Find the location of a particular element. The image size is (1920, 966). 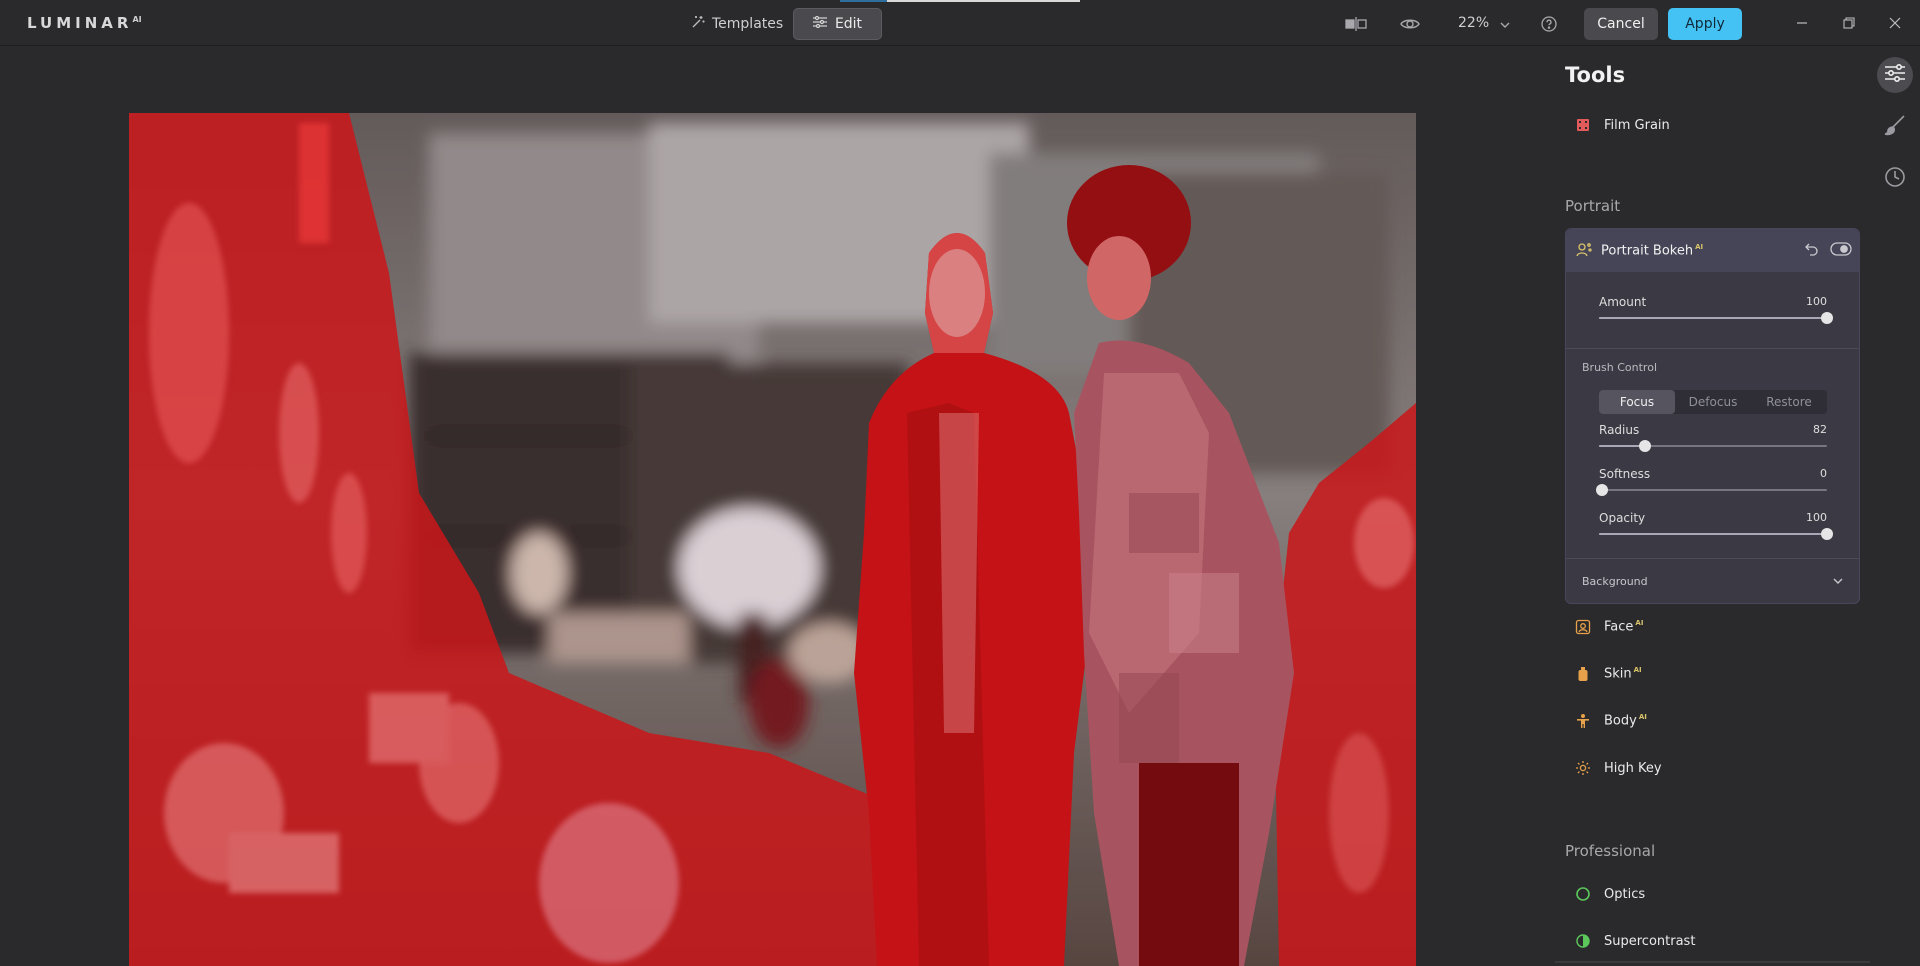

tool-high-key: High Key is located at coordinates (1618, 768).